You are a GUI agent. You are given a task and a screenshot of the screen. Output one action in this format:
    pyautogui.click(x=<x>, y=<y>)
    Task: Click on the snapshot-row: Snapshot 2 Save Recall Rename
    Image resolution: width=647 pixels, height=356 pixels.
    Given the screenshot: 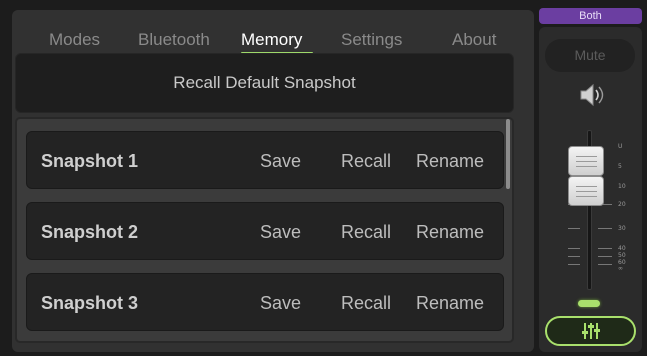 What is the action you would take?
    pyautogui.click(x=265, y=231)
    